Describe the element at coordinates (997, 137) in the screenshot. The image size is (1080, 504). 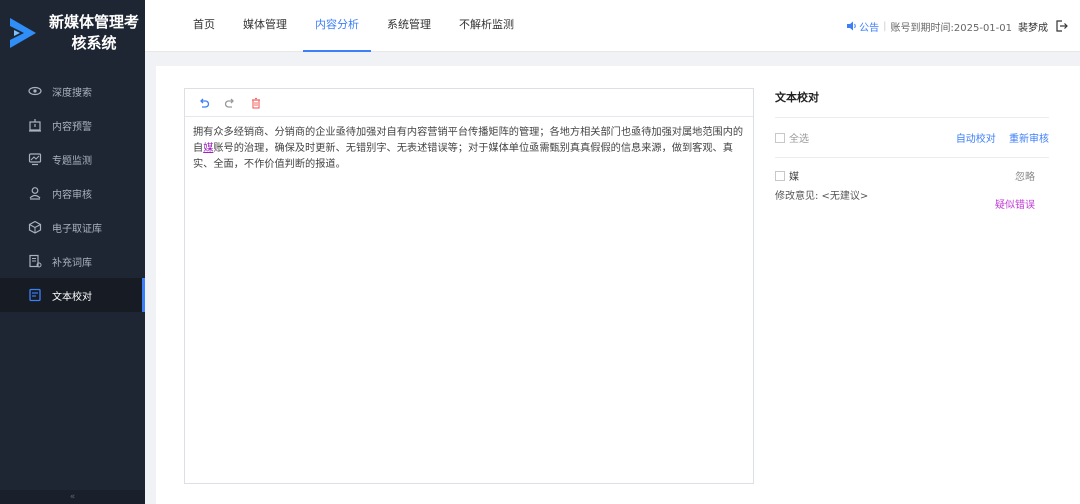
I see `panel-links: 自动校对 重新审核` at that location.